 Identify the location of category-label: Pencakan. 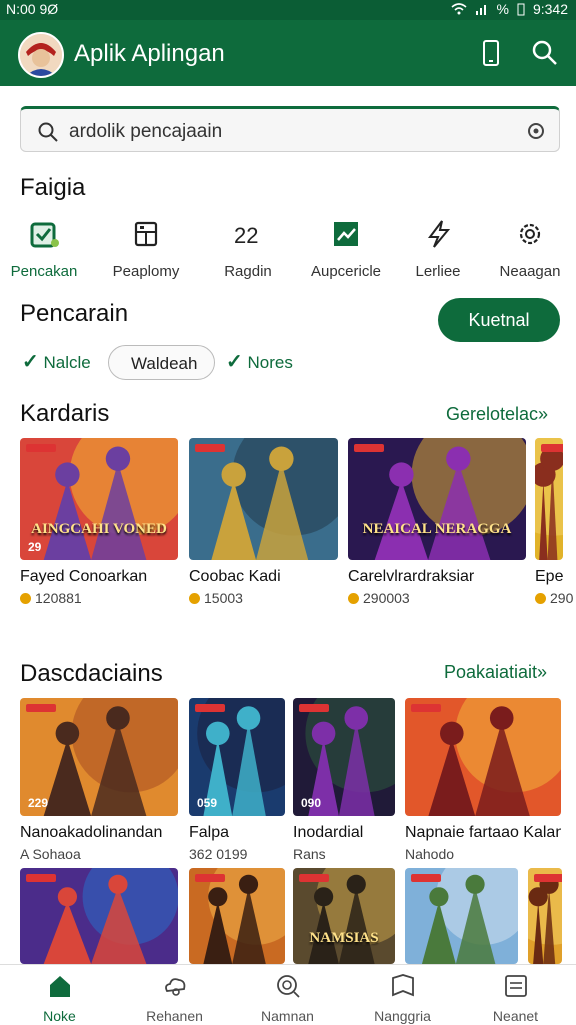
(44, 271).